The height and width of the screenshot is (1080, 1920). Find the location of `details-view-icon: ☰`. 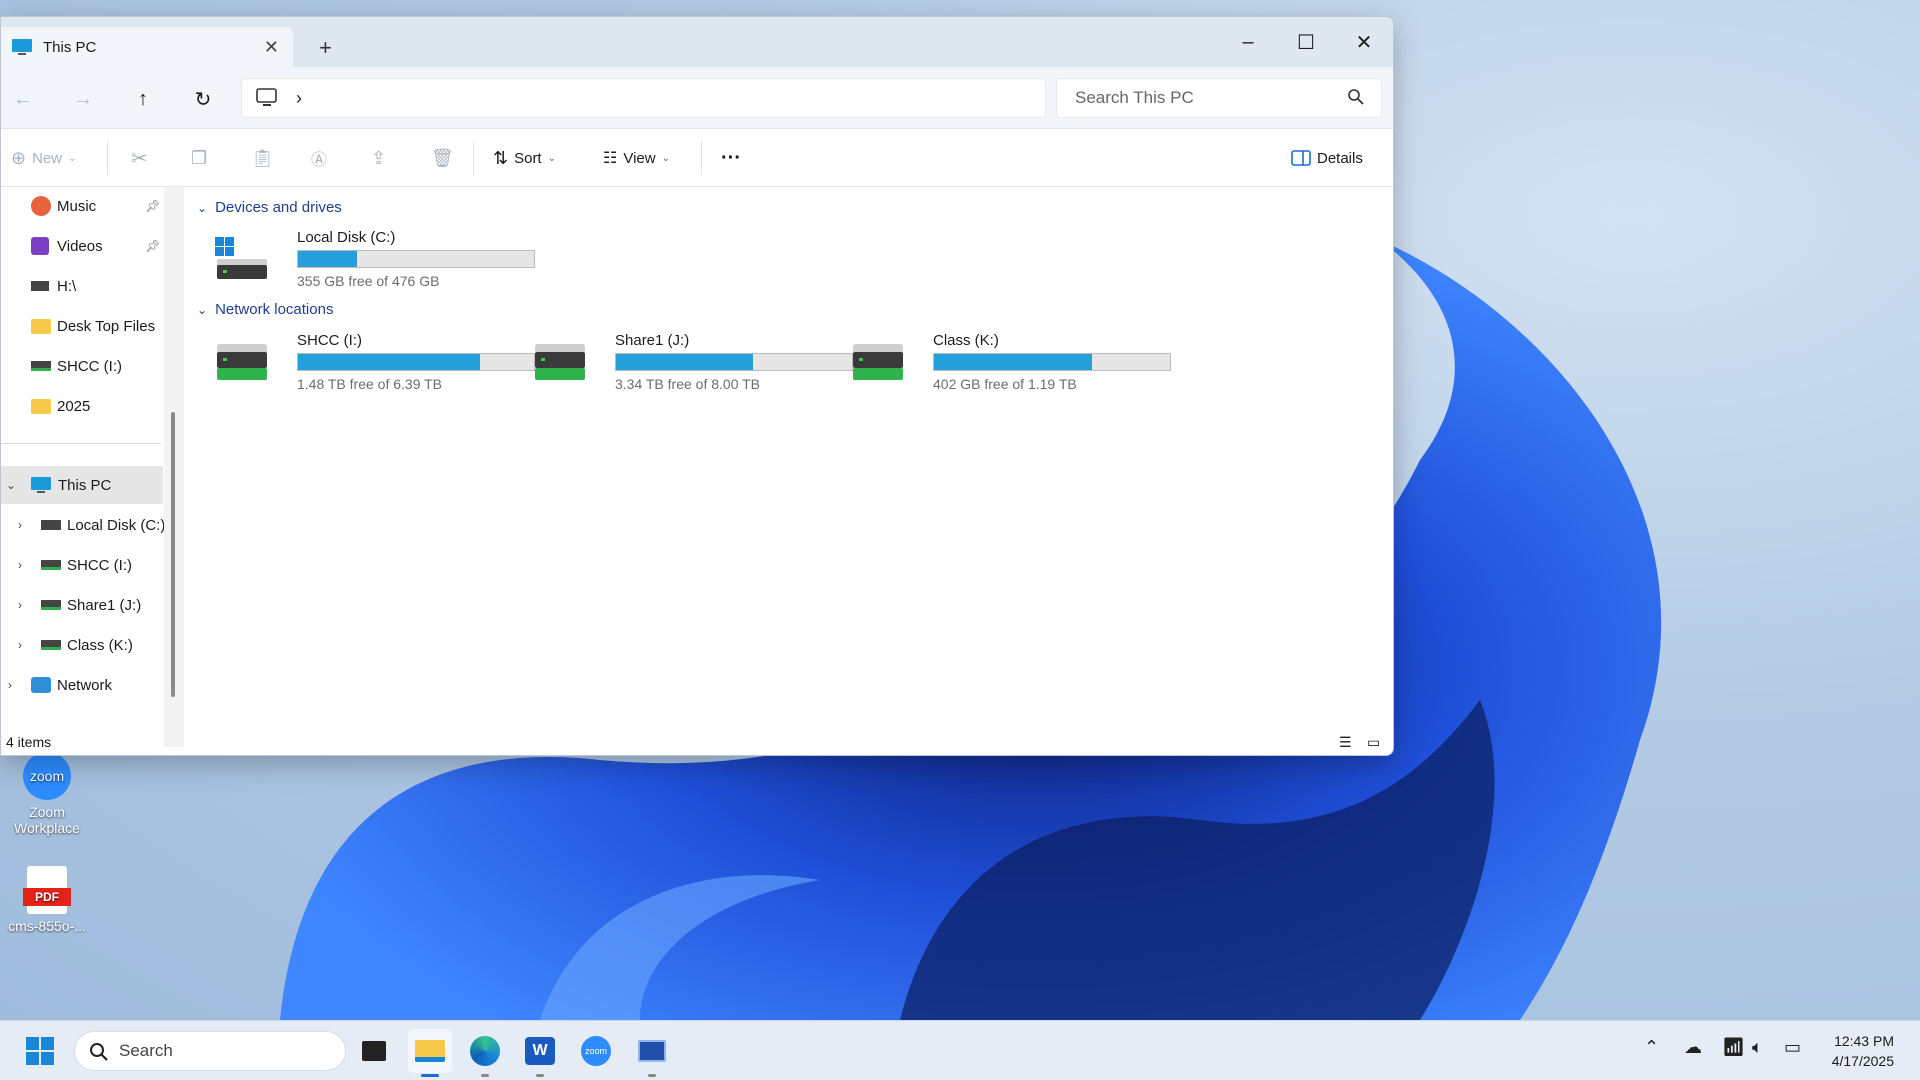

details-view-icon: ☰ is located at coordinates (1345, 742).